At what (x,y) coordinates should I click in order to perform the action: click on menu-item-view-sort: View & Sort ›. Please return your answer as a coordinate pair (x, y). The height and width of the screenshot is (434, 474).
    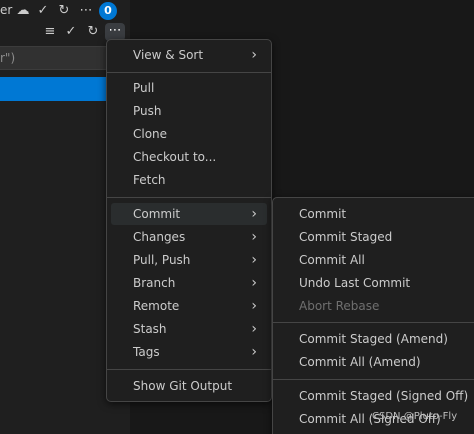
    Looking at the image, I should click on (189, 55).